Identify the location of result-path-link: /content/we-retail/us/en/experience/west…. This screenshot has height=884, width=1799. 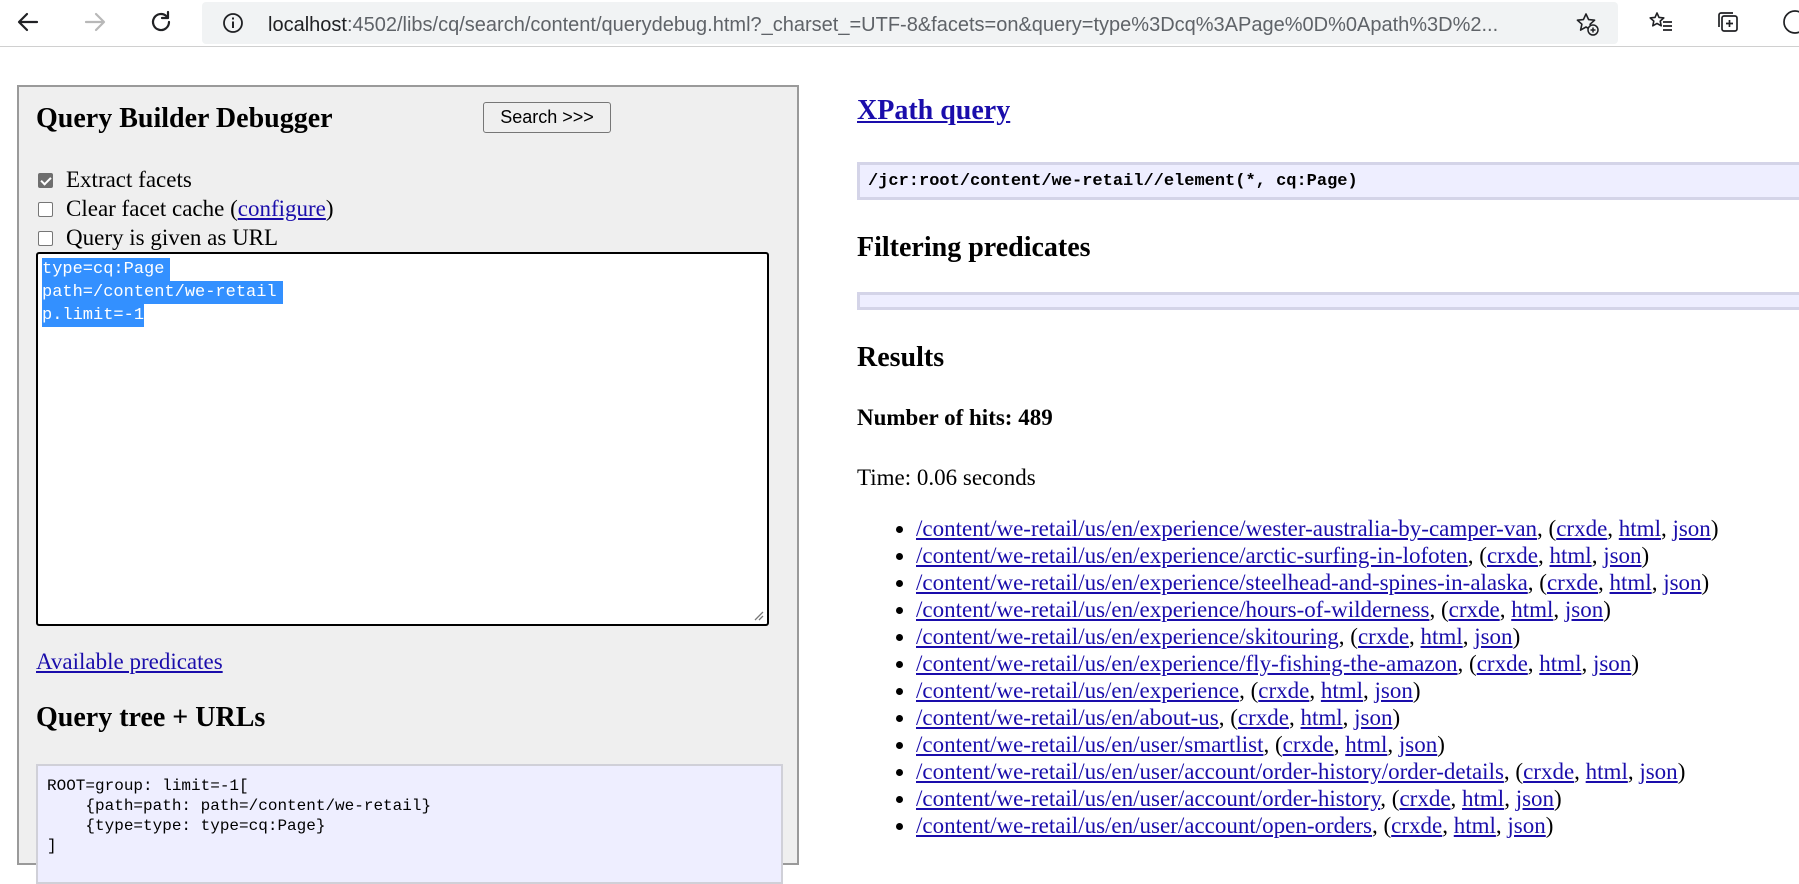
(1226, 528).